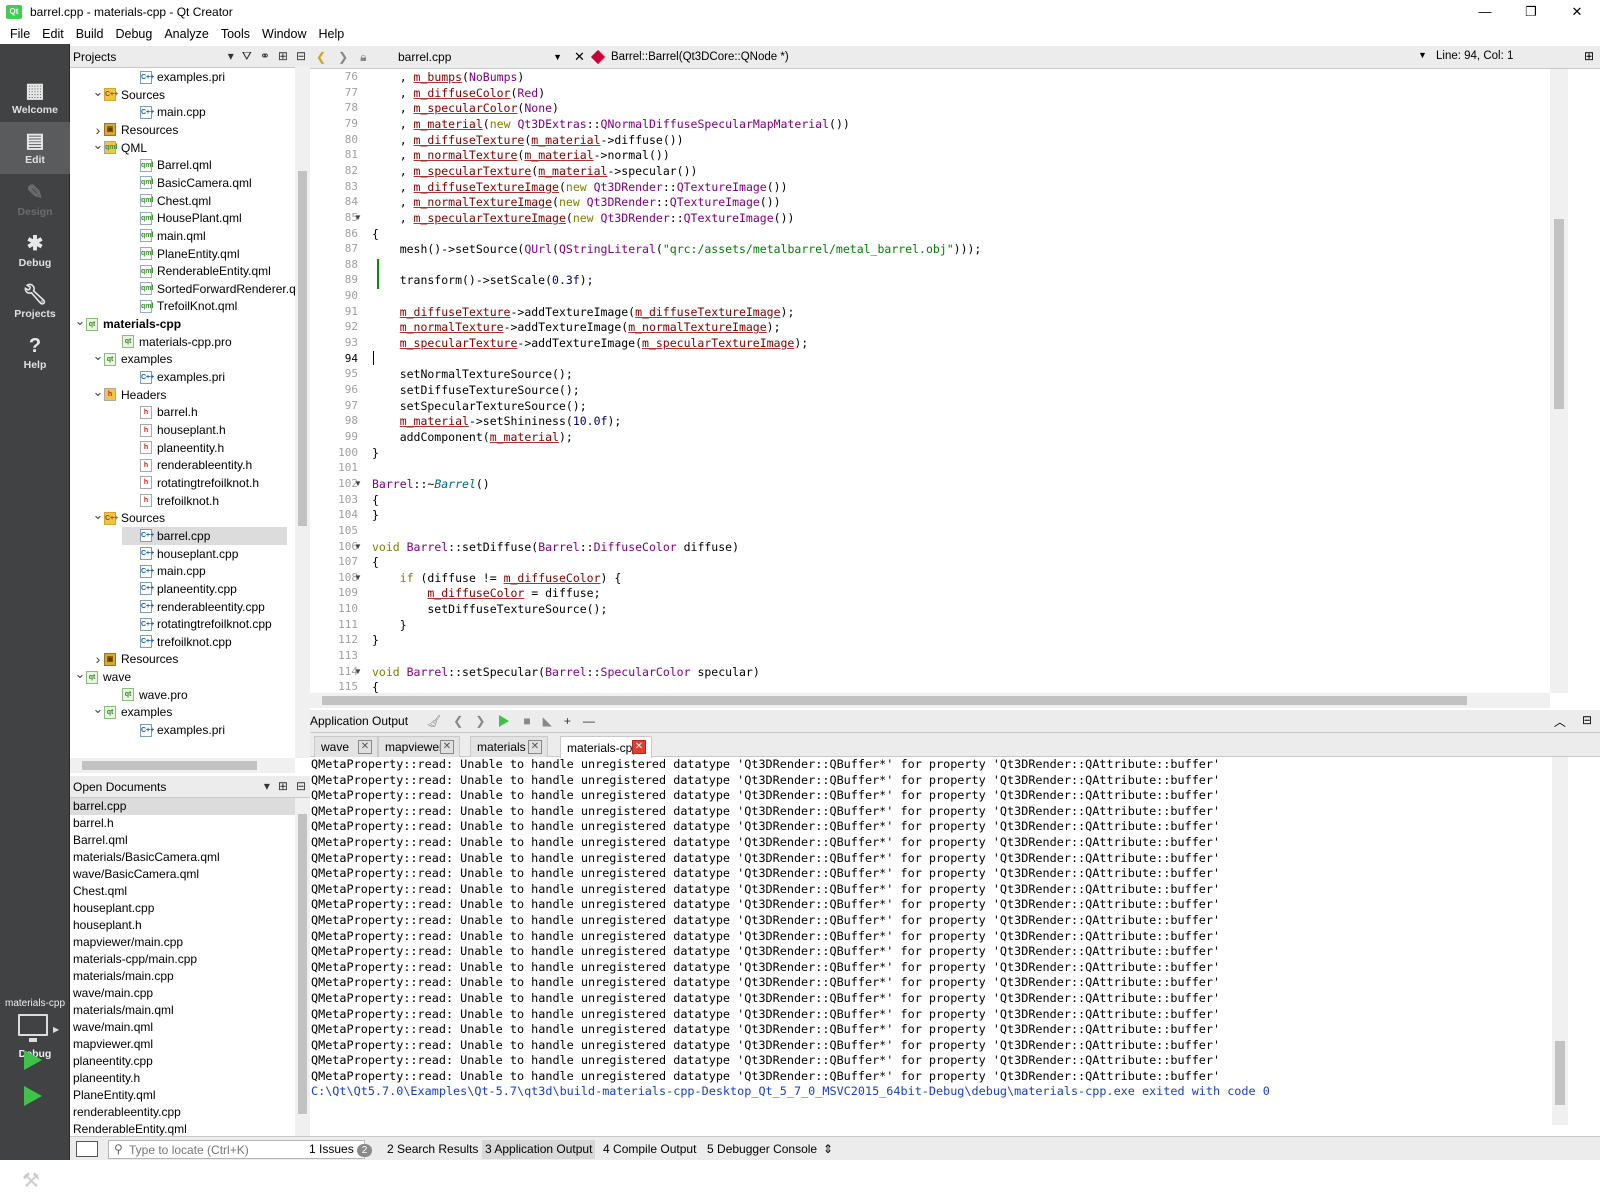  Describe the element at coordinates (35, 98) in the screenshot. I see `mode-welcome: ▦ Welcome` at that location.